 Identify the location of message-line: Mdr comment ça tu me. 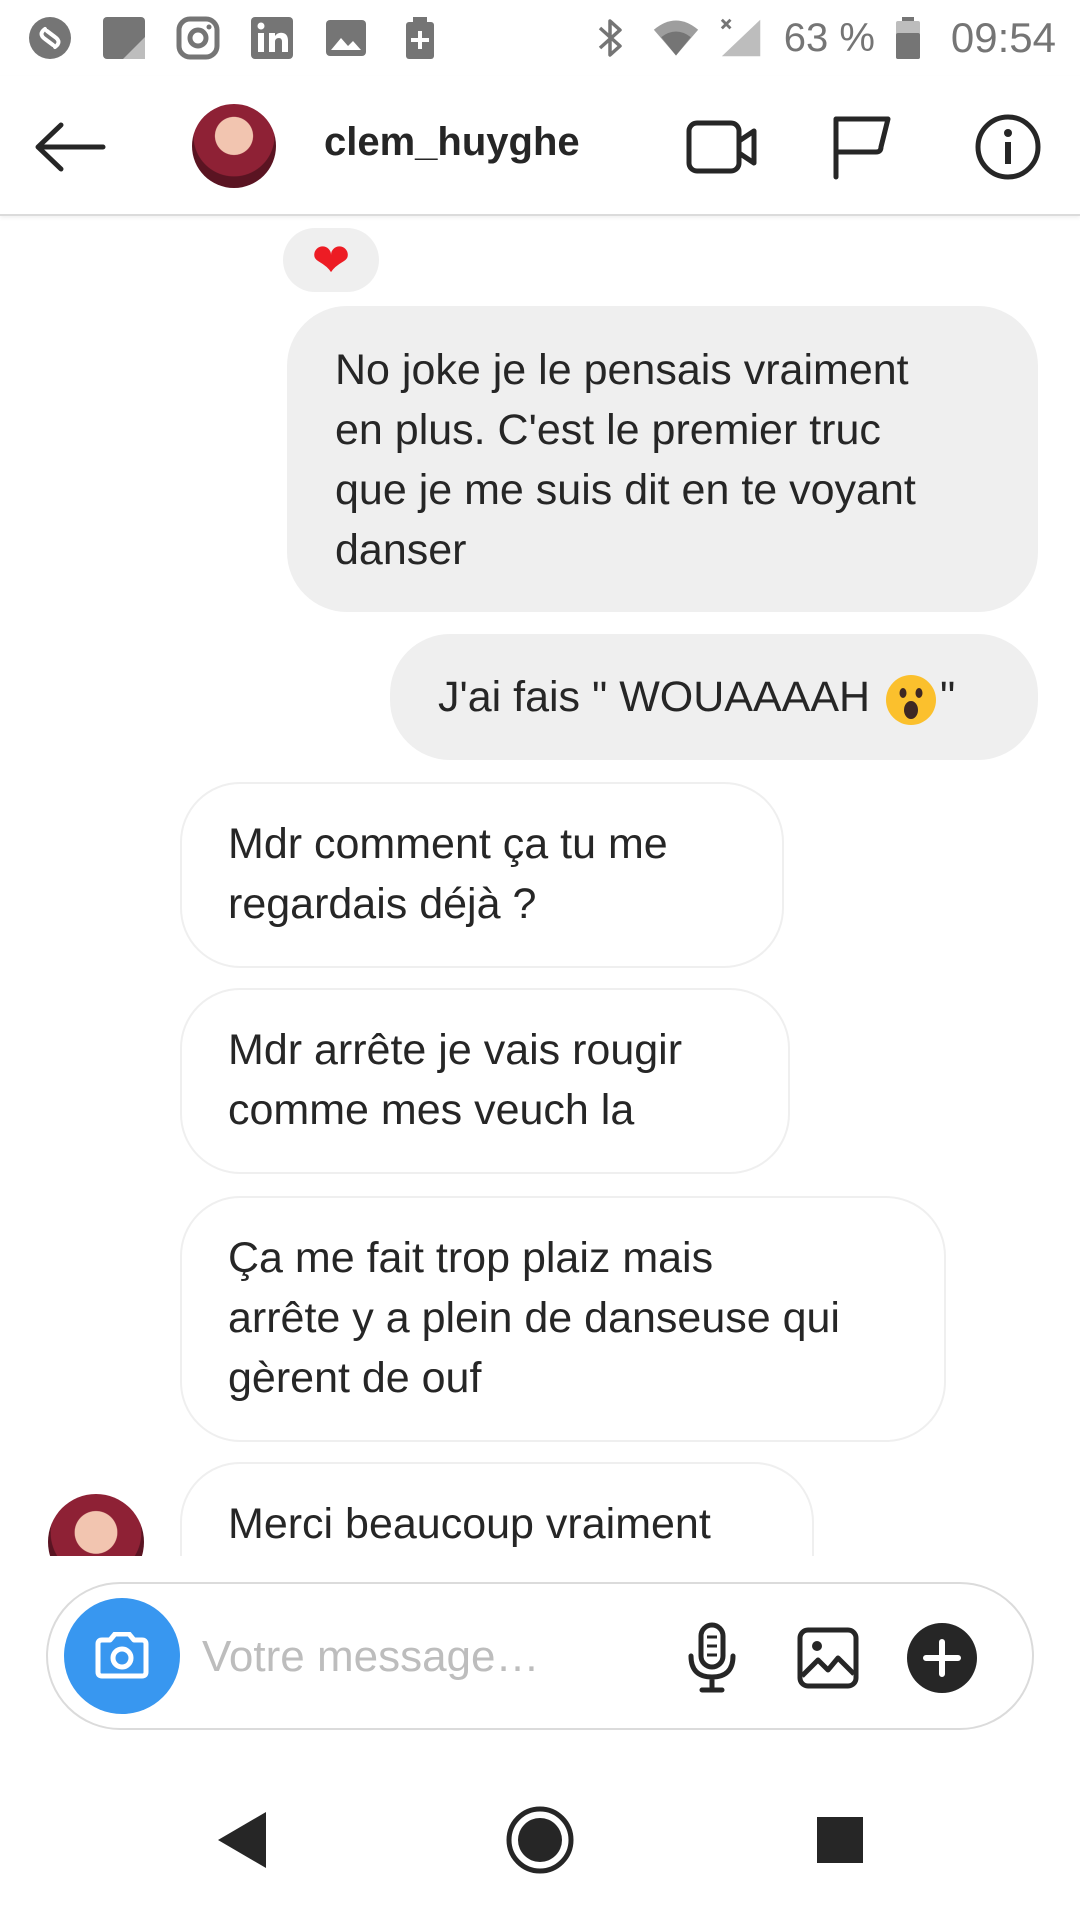
(448, 844).